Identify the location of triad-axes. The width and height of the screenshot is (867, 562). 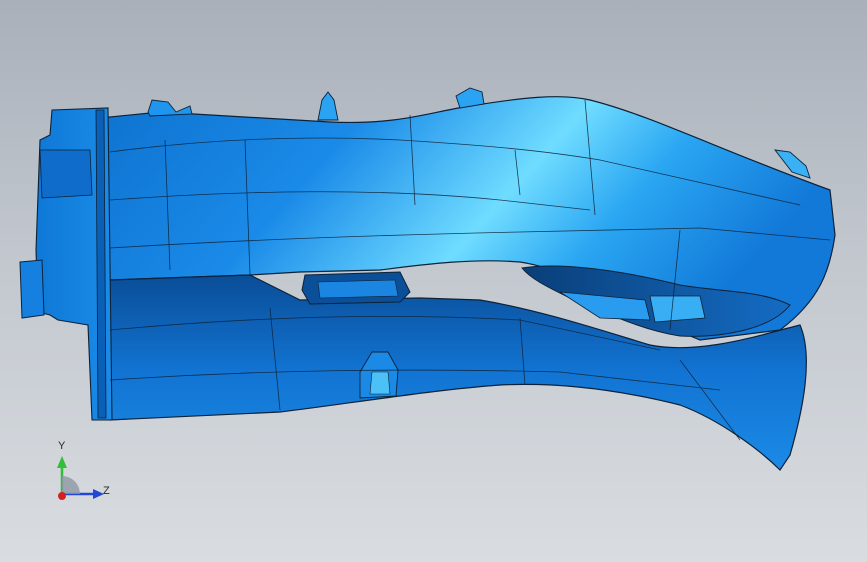
(80, 478).